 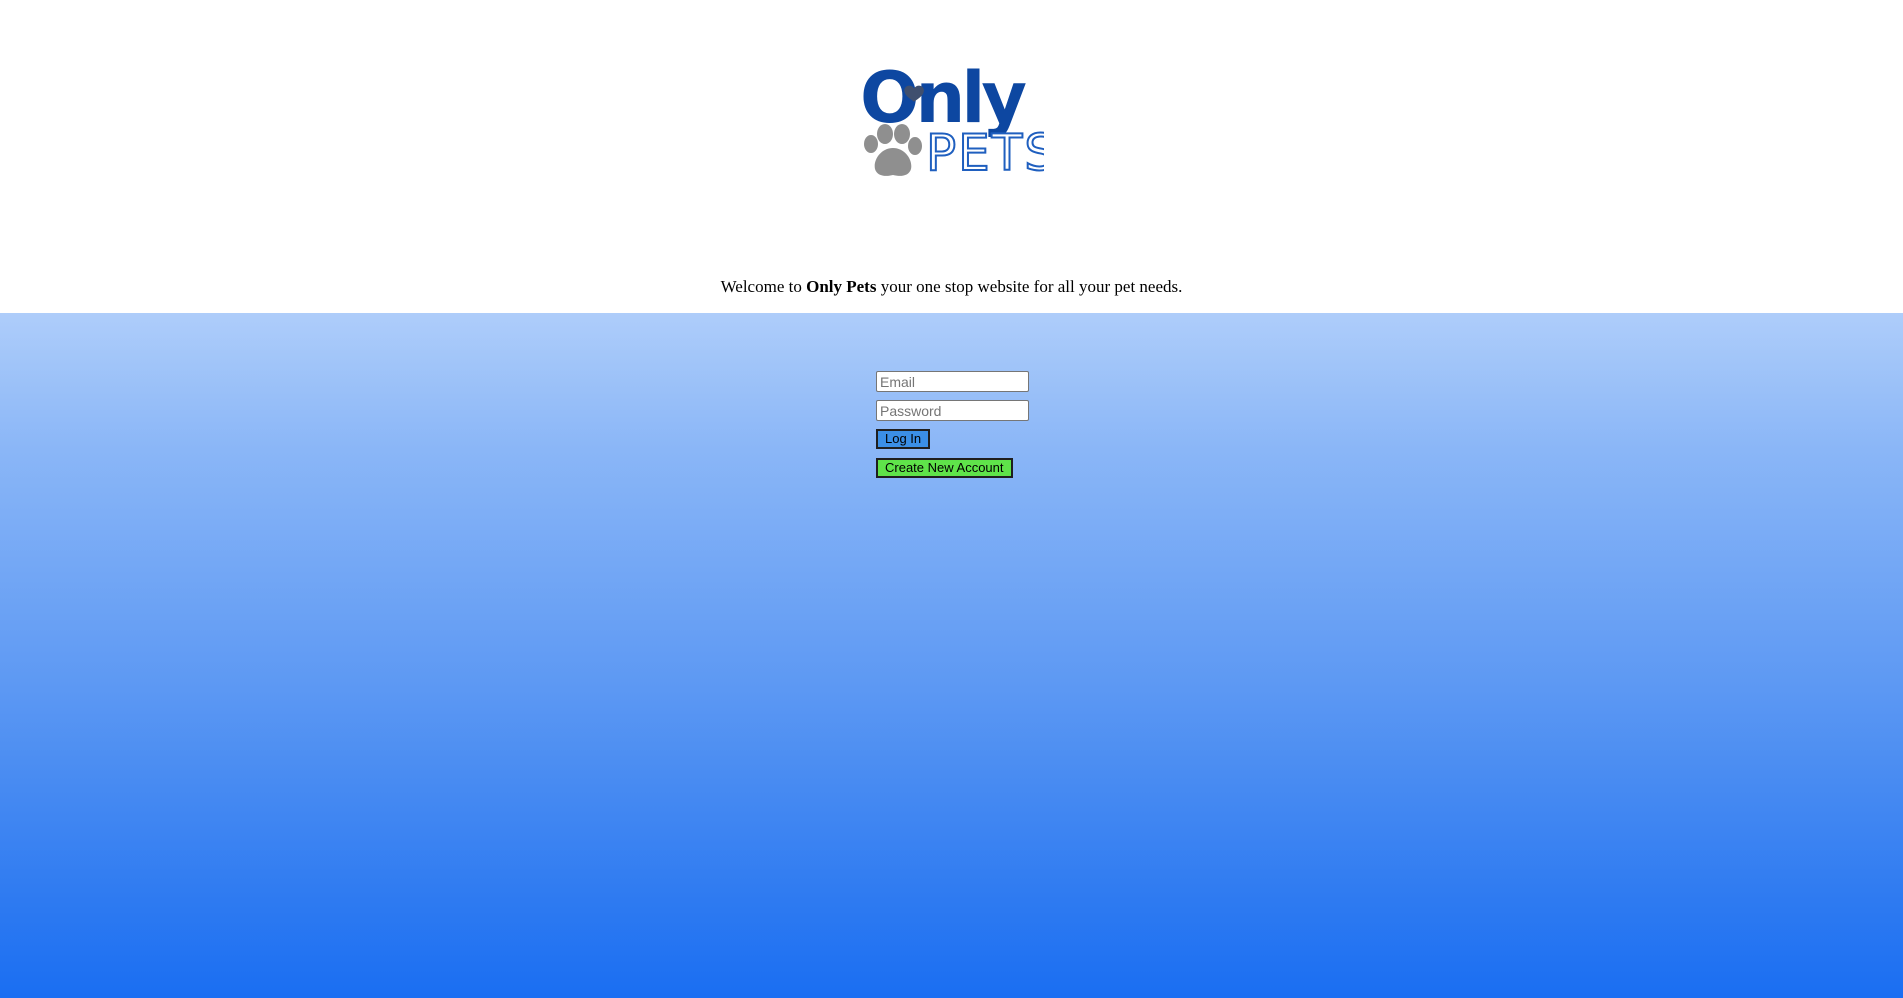 What do you see at coordinates (985, 152) in the screenshot?
I see `logo-word-pets: PETS` at bounding box center [985, 152].